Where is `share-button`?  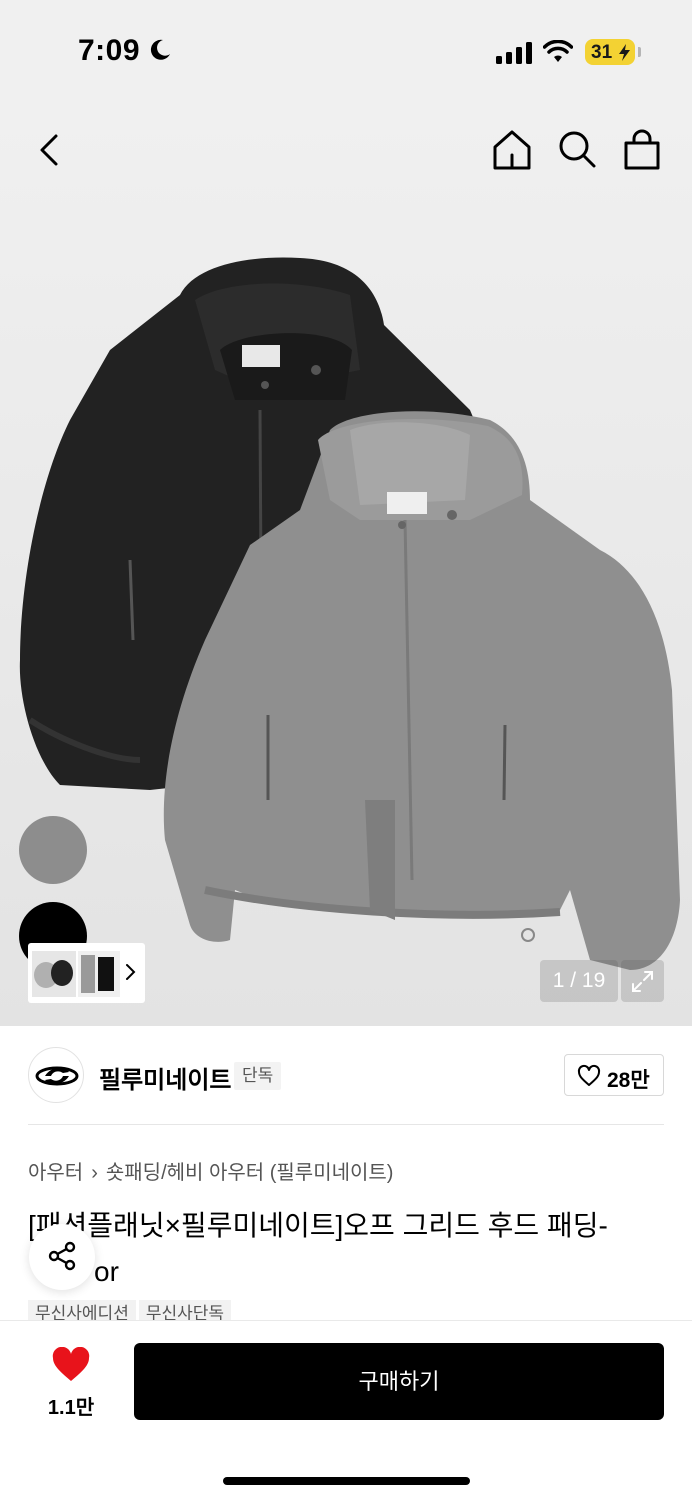 share-button is located at coordinates (62, 1257).